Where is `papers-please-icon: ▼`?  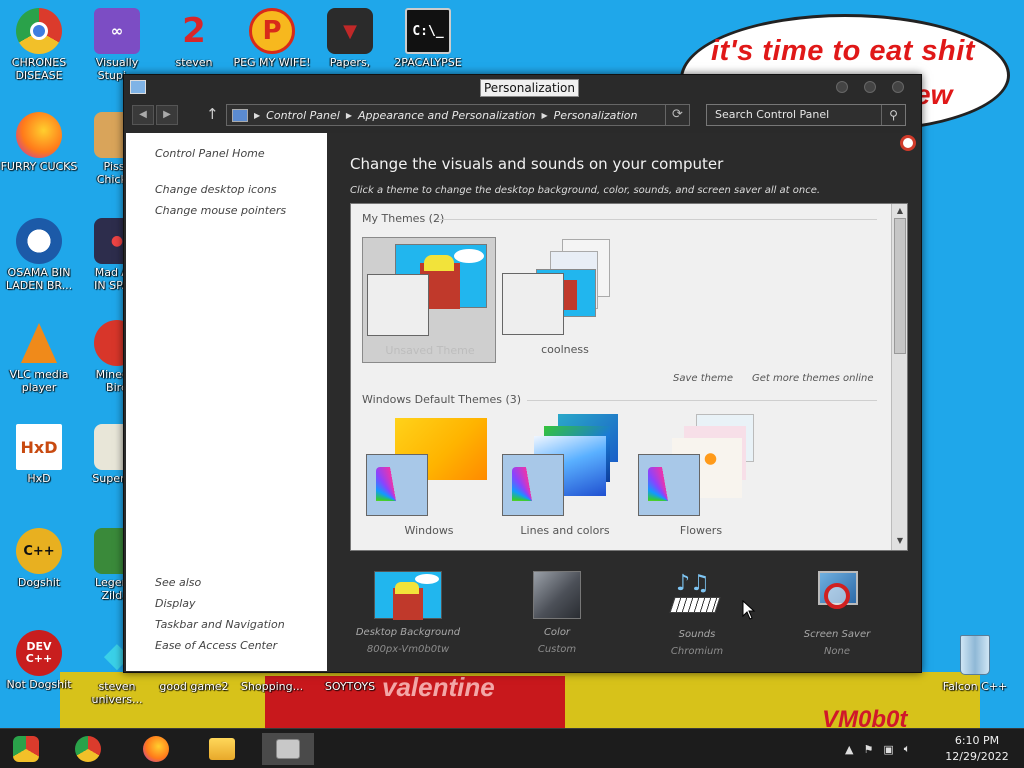 papers-please-icon: ▼ is located at coordinates (350, 31).